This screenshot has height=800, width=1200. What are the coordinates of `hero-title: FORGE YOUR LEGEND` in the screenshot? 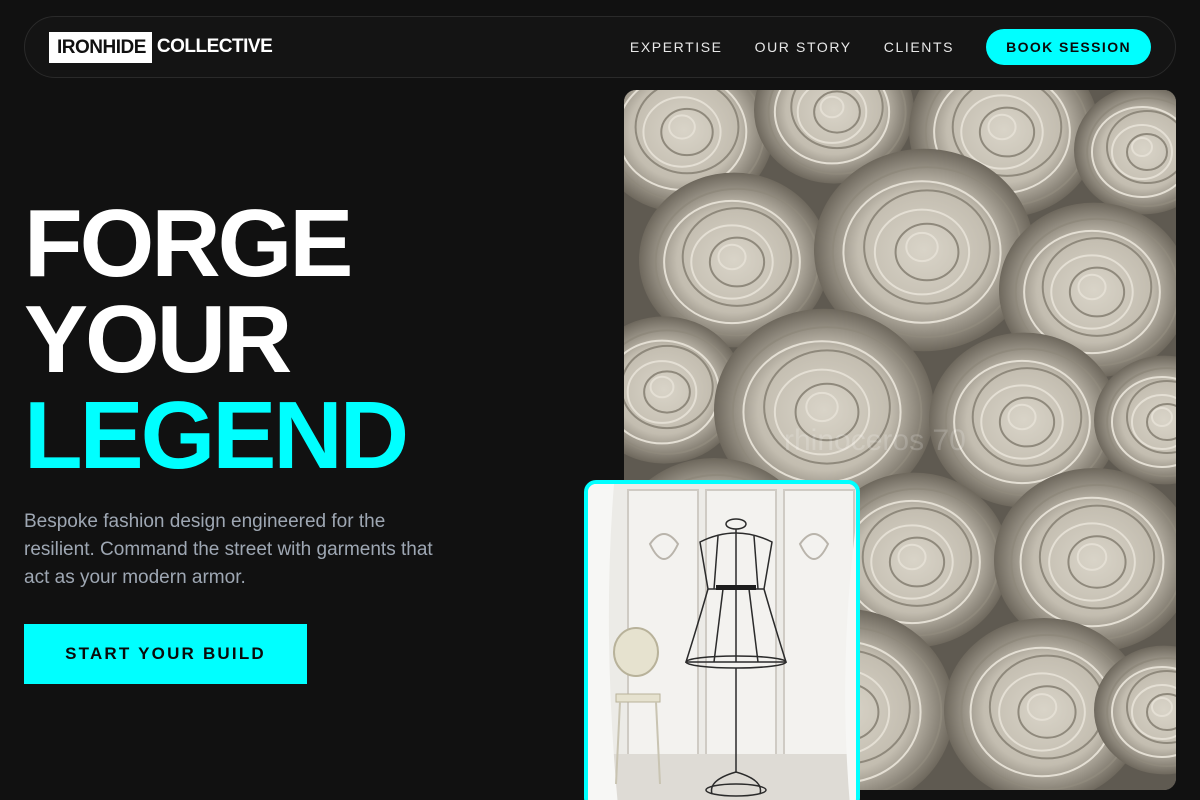 It's located at (216, 339).